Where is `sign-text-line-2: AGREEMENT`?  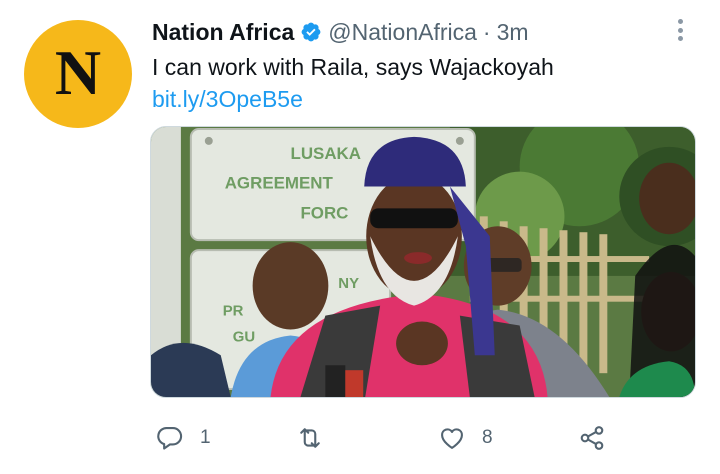 sign-text-line-2: AGREEMENT is located at coordinates (279, 183).